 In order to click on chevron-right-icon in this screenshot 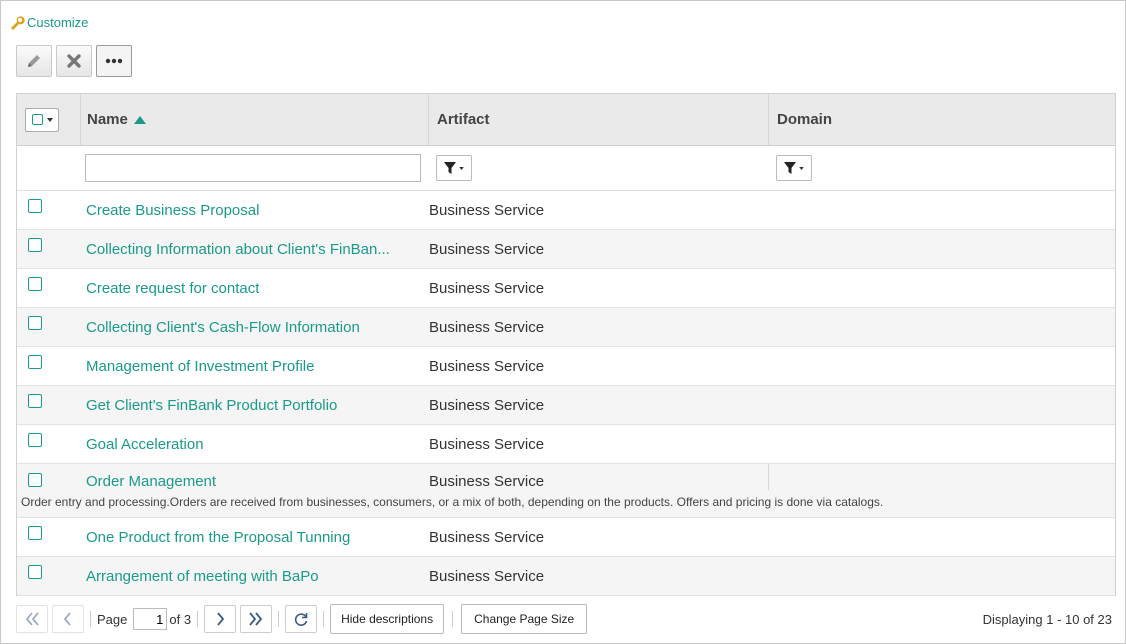, I will do `click(221, 619)`.